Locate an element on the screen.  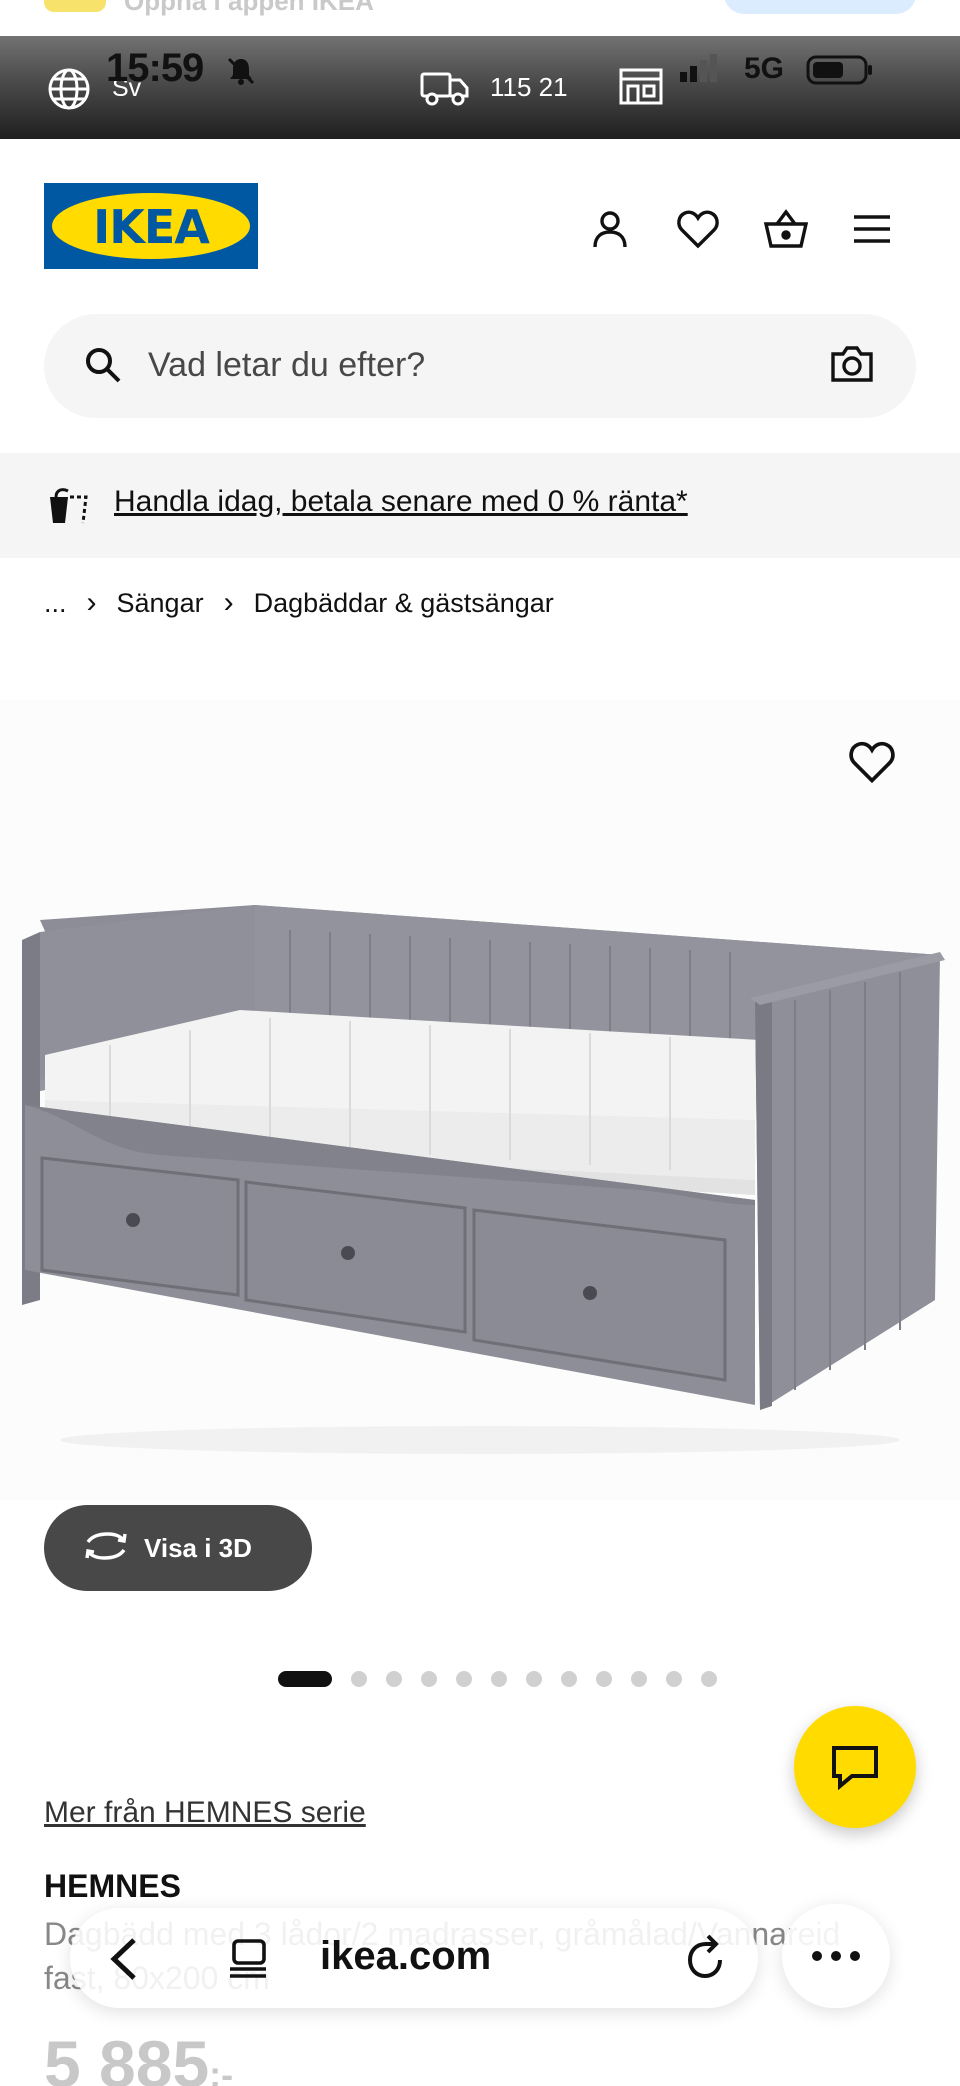
ikea-logo: IKEA is located at coordinates (151, 226).